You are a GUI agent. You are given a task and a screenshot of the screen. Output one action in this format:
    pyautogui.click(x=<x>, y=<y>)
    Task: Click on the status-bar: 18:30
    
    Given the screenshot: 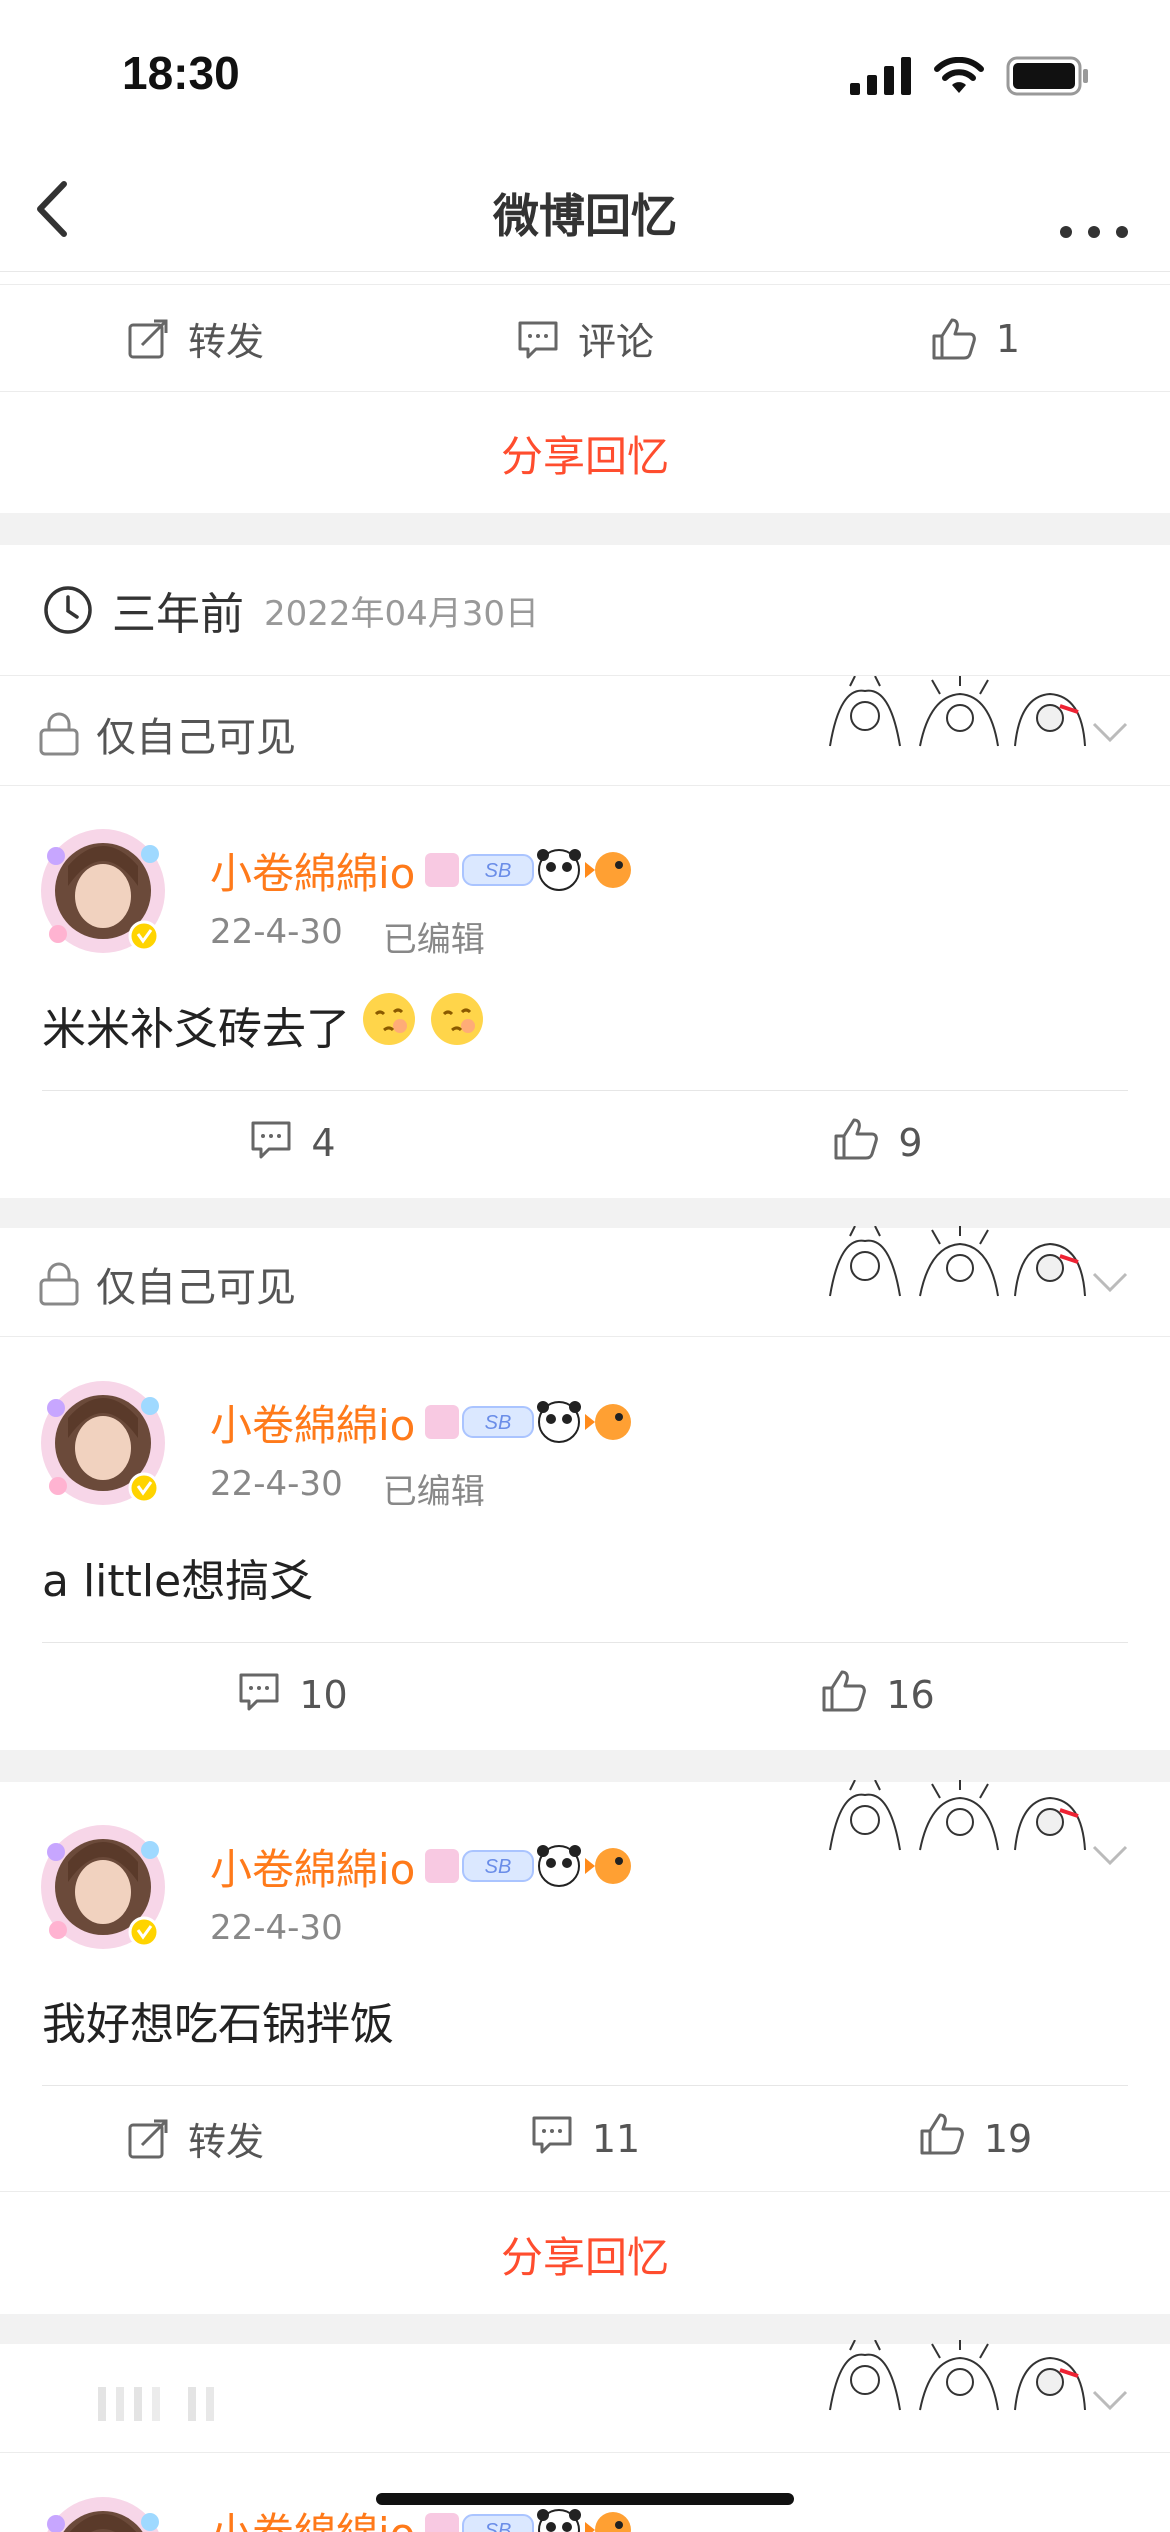 What is the action you would take?
    pyautogui.click(x=585, y=75)
    